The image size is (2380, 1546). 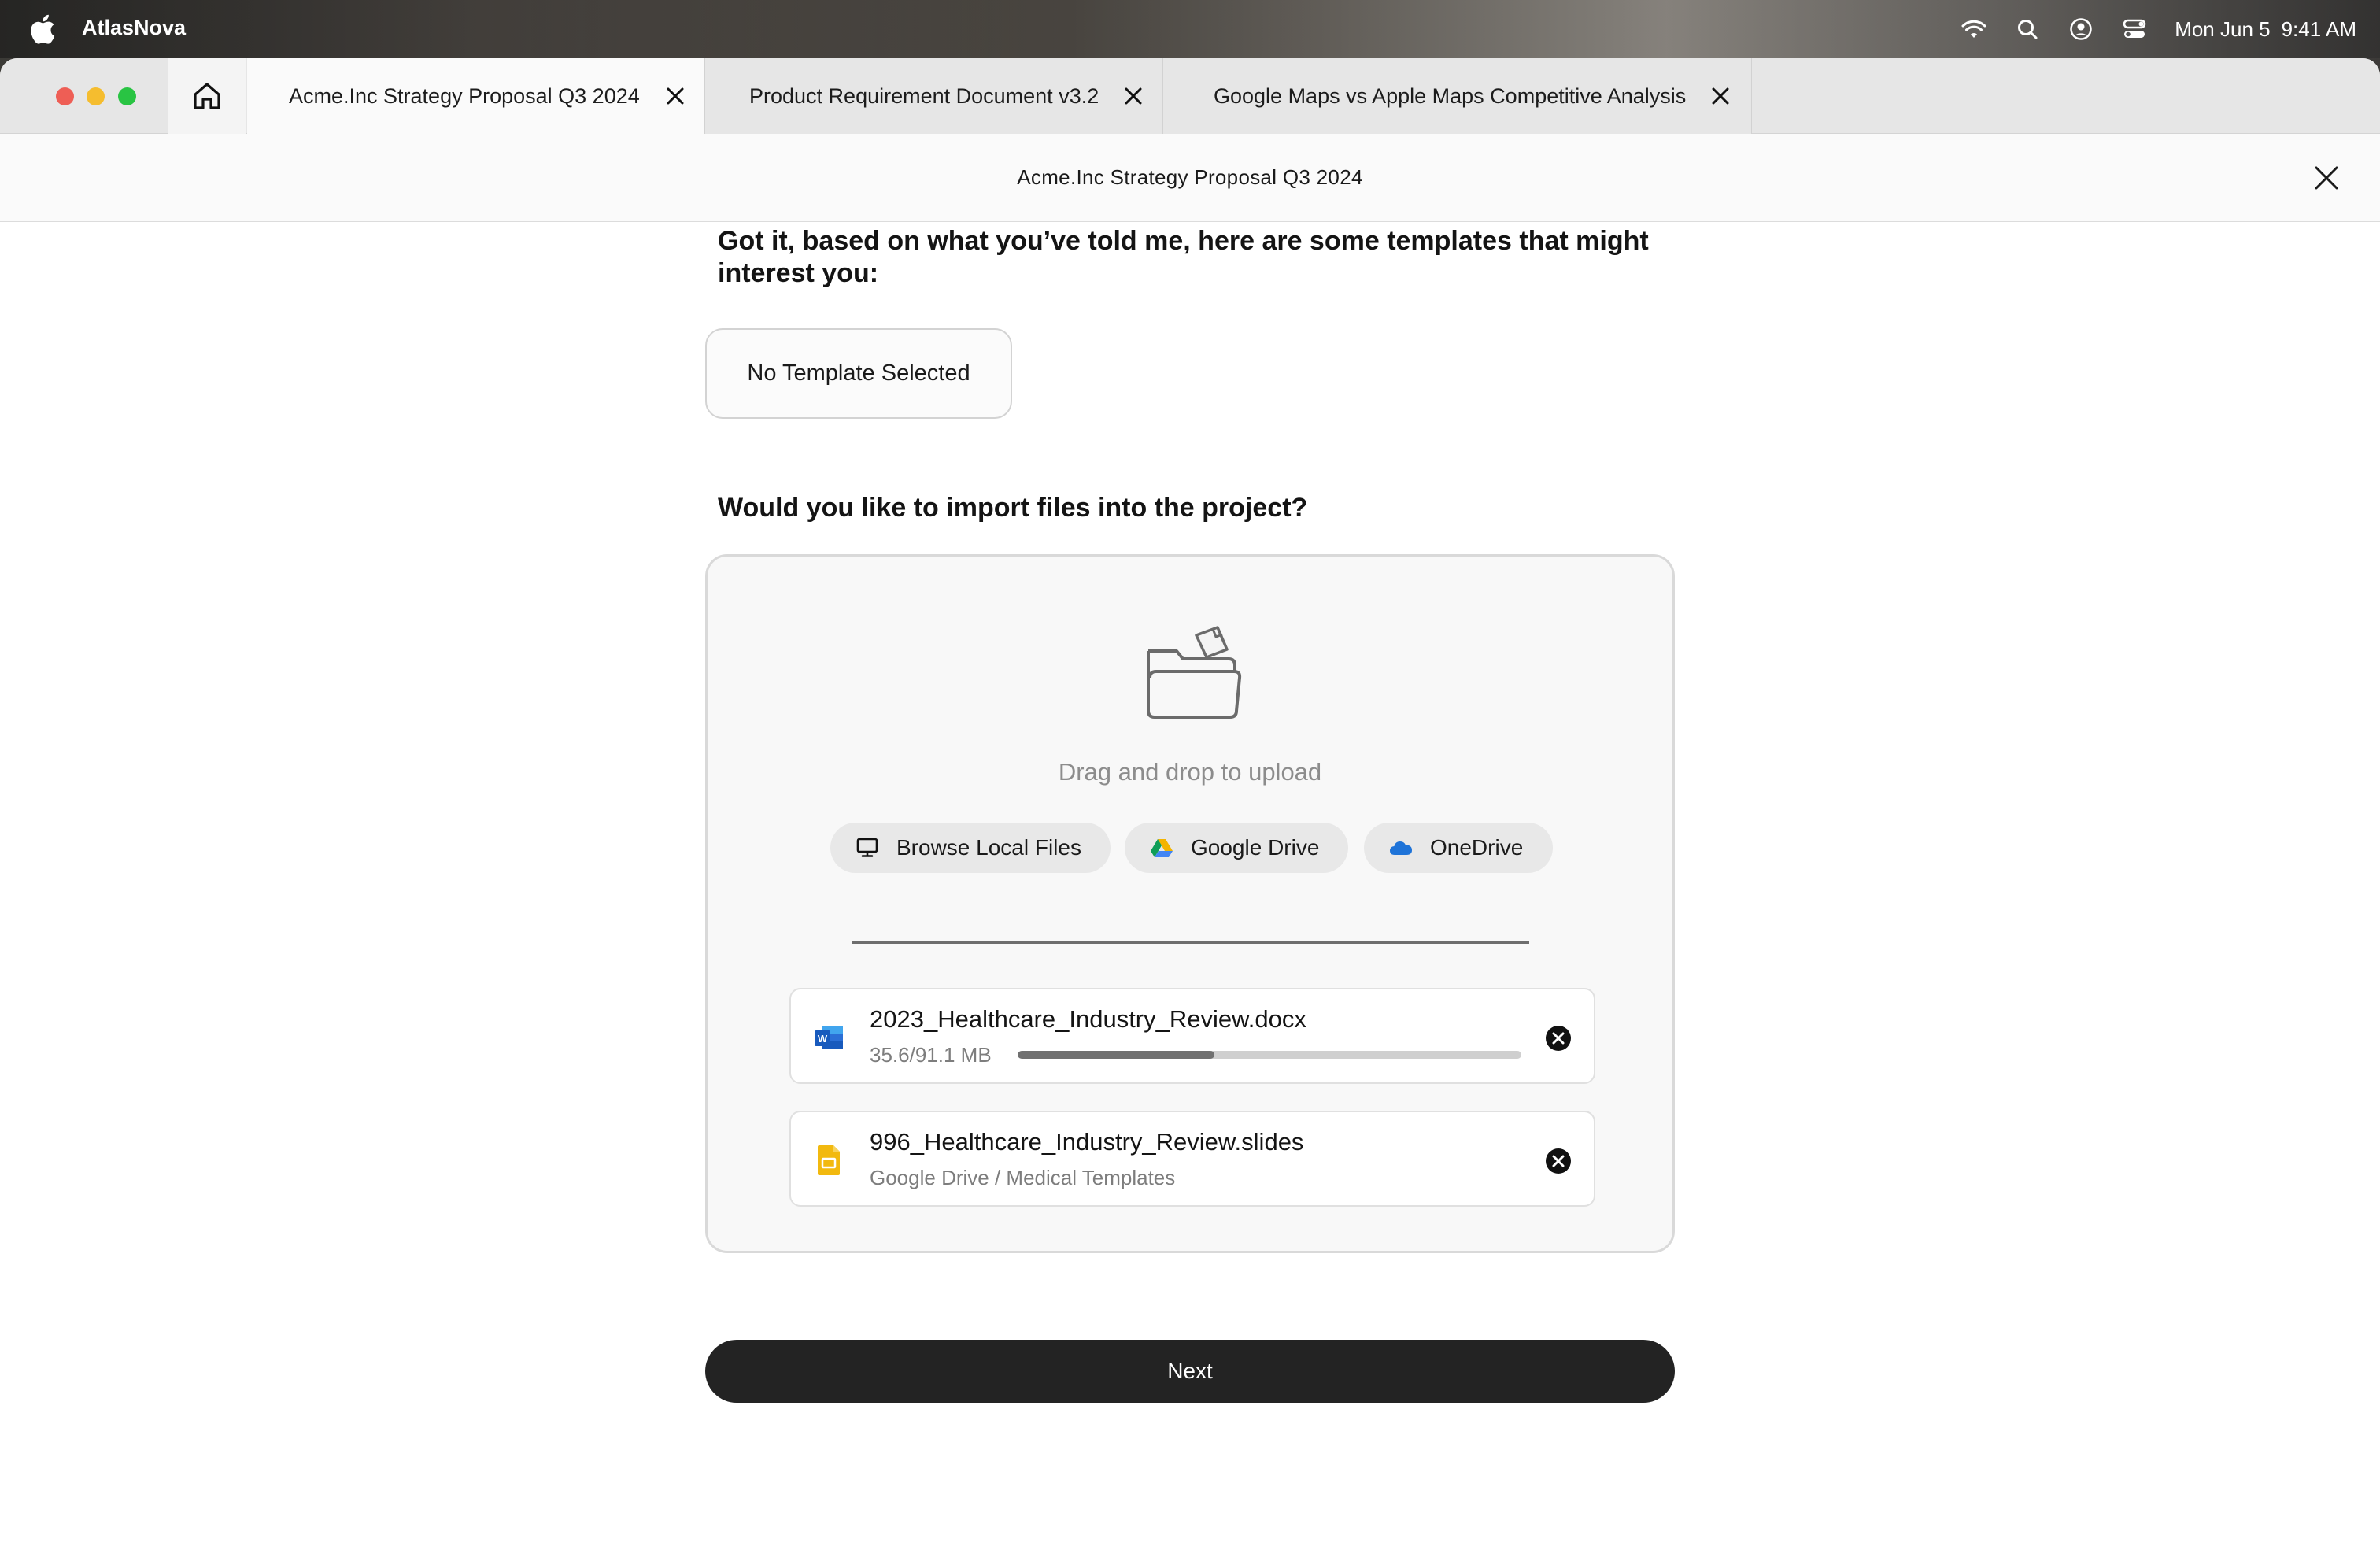 What do you see at coordinates (823, 1039) in the screenshot?
I see `svg-text: W` at bounding box center [823, 1039].